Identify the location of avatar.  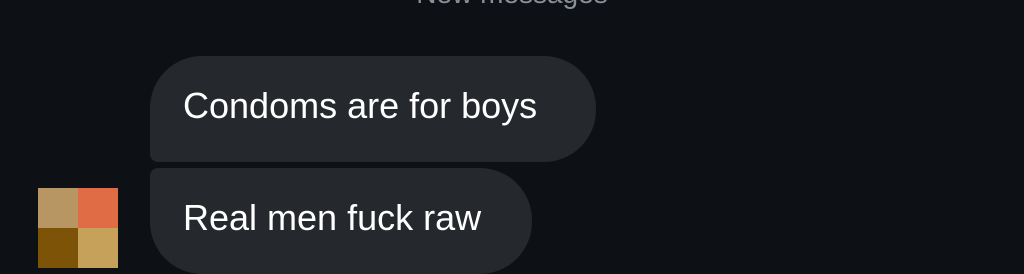
(78, 228).